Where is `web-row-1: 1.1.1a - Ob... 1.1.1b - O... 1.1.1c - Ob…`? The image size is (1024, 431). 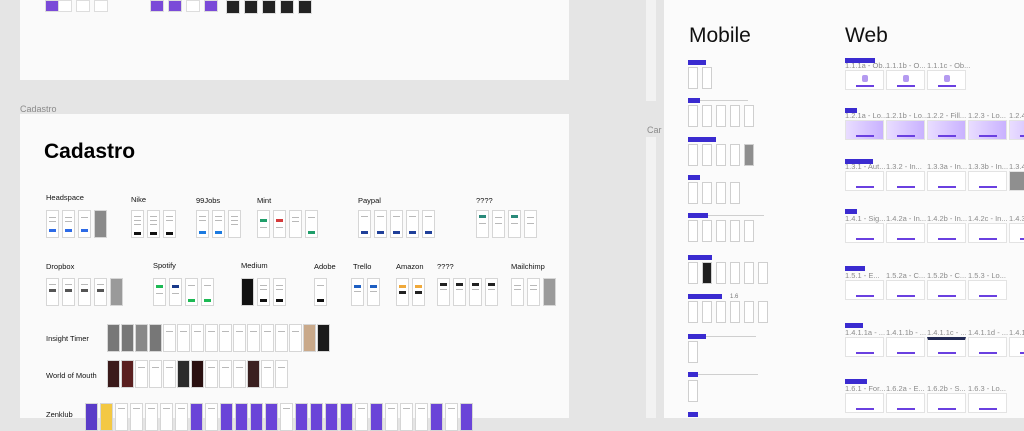 web-row-1: 1.1.1a - Ob... 1.1.1b - O... 1.1.1c - Ob… is located at coordinates (907, 75).